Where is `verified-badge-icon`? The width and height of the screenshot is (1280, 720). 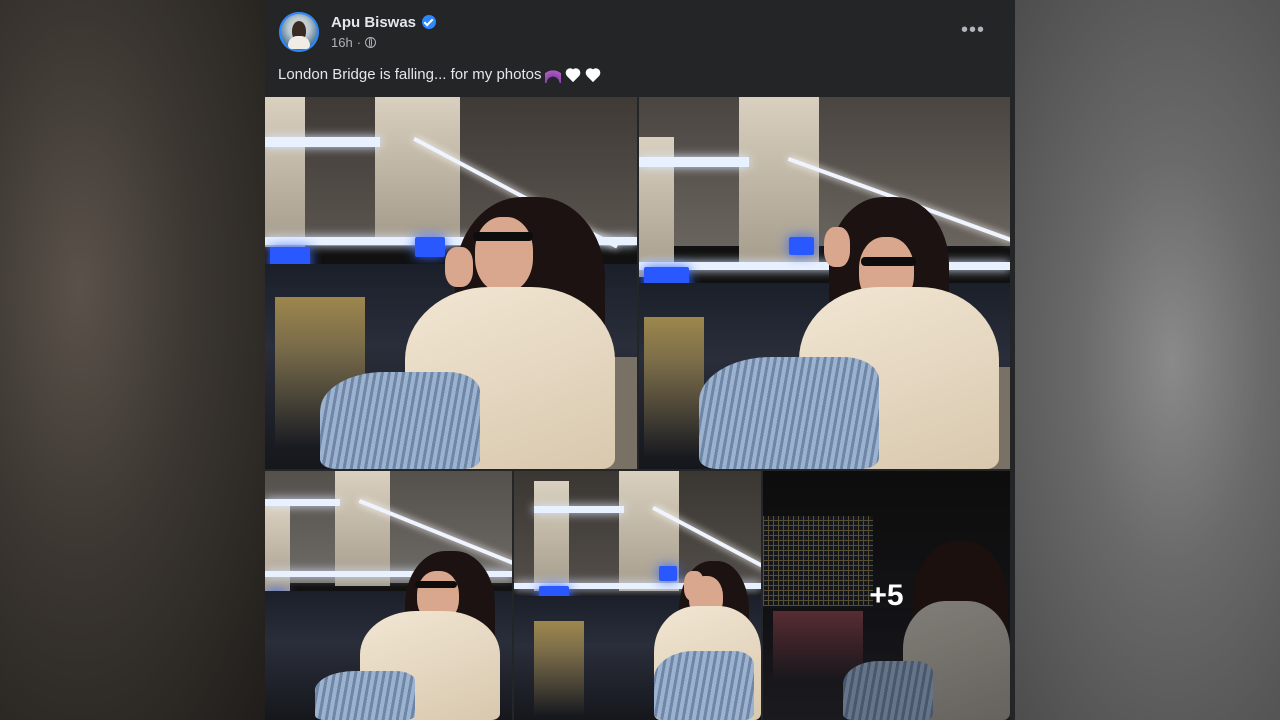
verified-badge-icon is located at coordinates (429, 22).